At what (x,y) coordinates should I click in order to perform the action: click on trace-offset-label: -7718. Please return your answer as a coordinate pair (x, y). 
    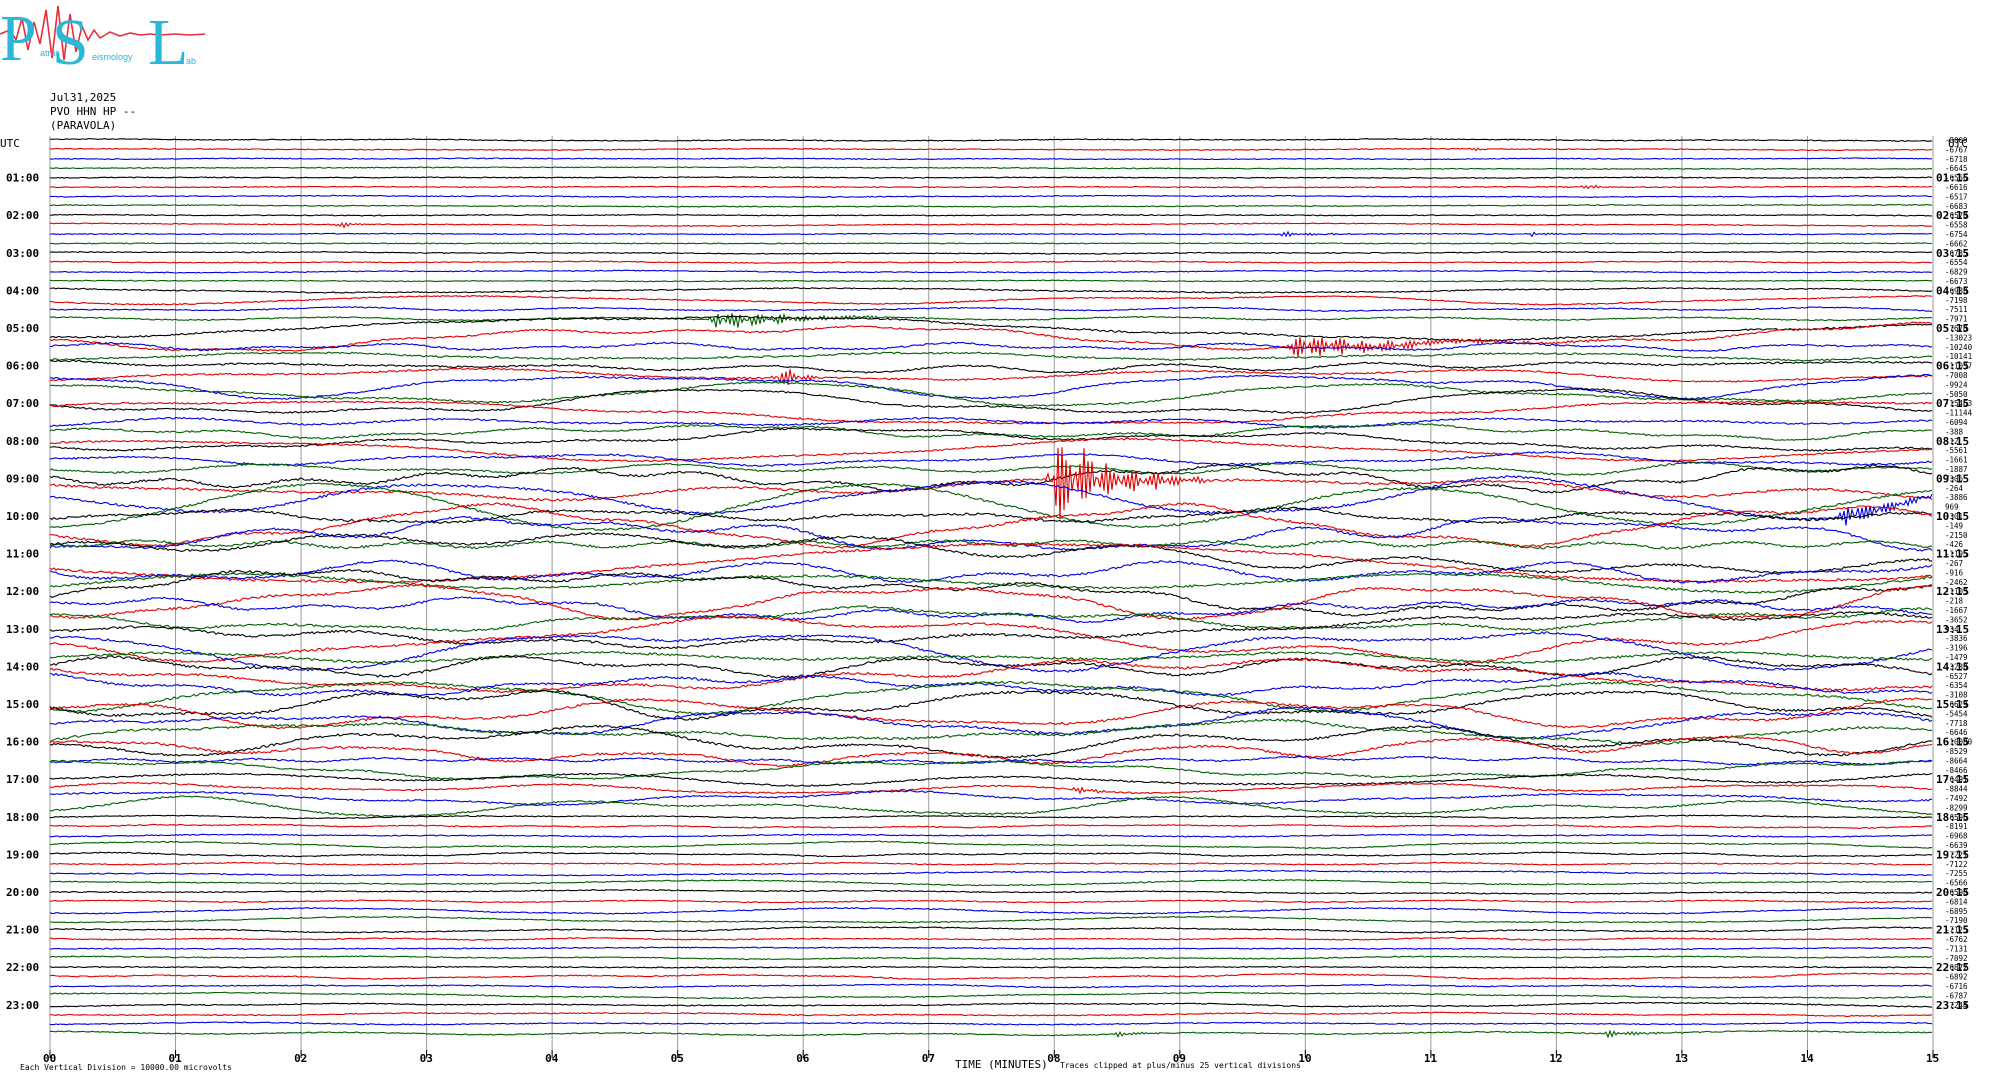
    Looking at the image, I should click on (1956, 723).